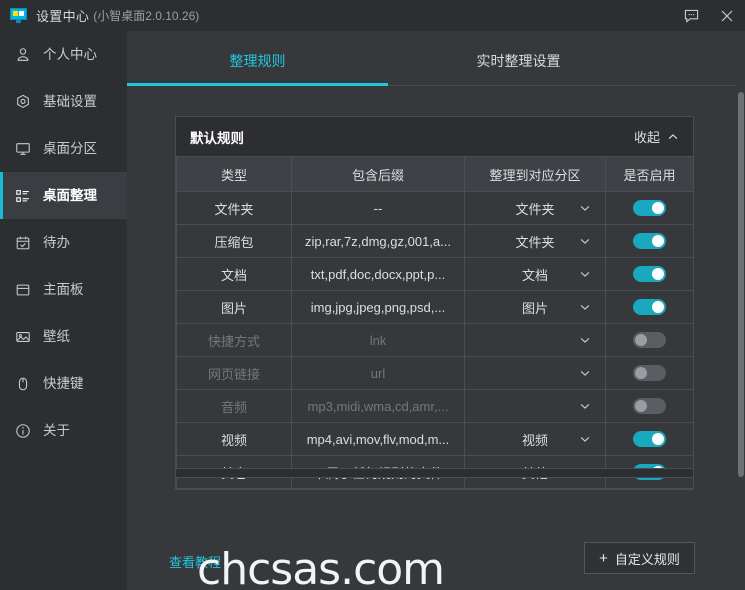 The image size is (745, 590). I want to click on sidebar-item-desktop-partition: 桌面分区, so click(63, 148).